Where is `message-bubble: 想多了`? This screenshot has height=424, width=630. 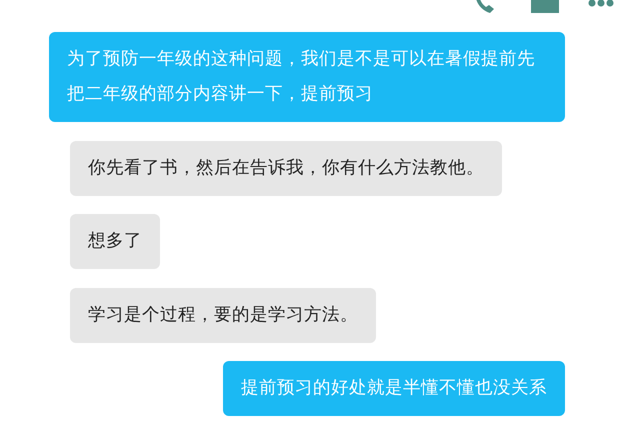 message-bubble: 想多了 is located at coordinates (115, 241).